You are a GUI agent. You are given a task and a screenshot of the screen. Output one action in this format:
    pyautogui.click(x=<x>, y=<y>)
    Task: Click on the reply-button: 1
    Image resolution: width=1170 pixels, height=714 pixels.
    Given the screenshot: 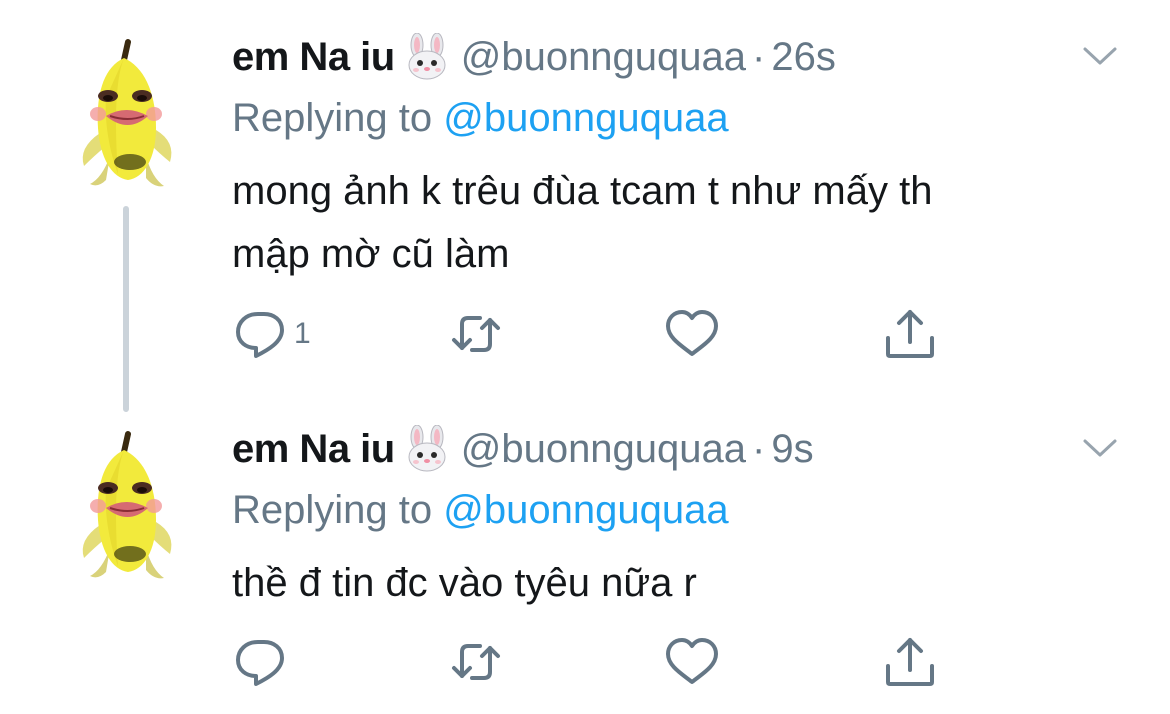 What is the action you would take?
    pyautogui.click(x=272, y=334)
    